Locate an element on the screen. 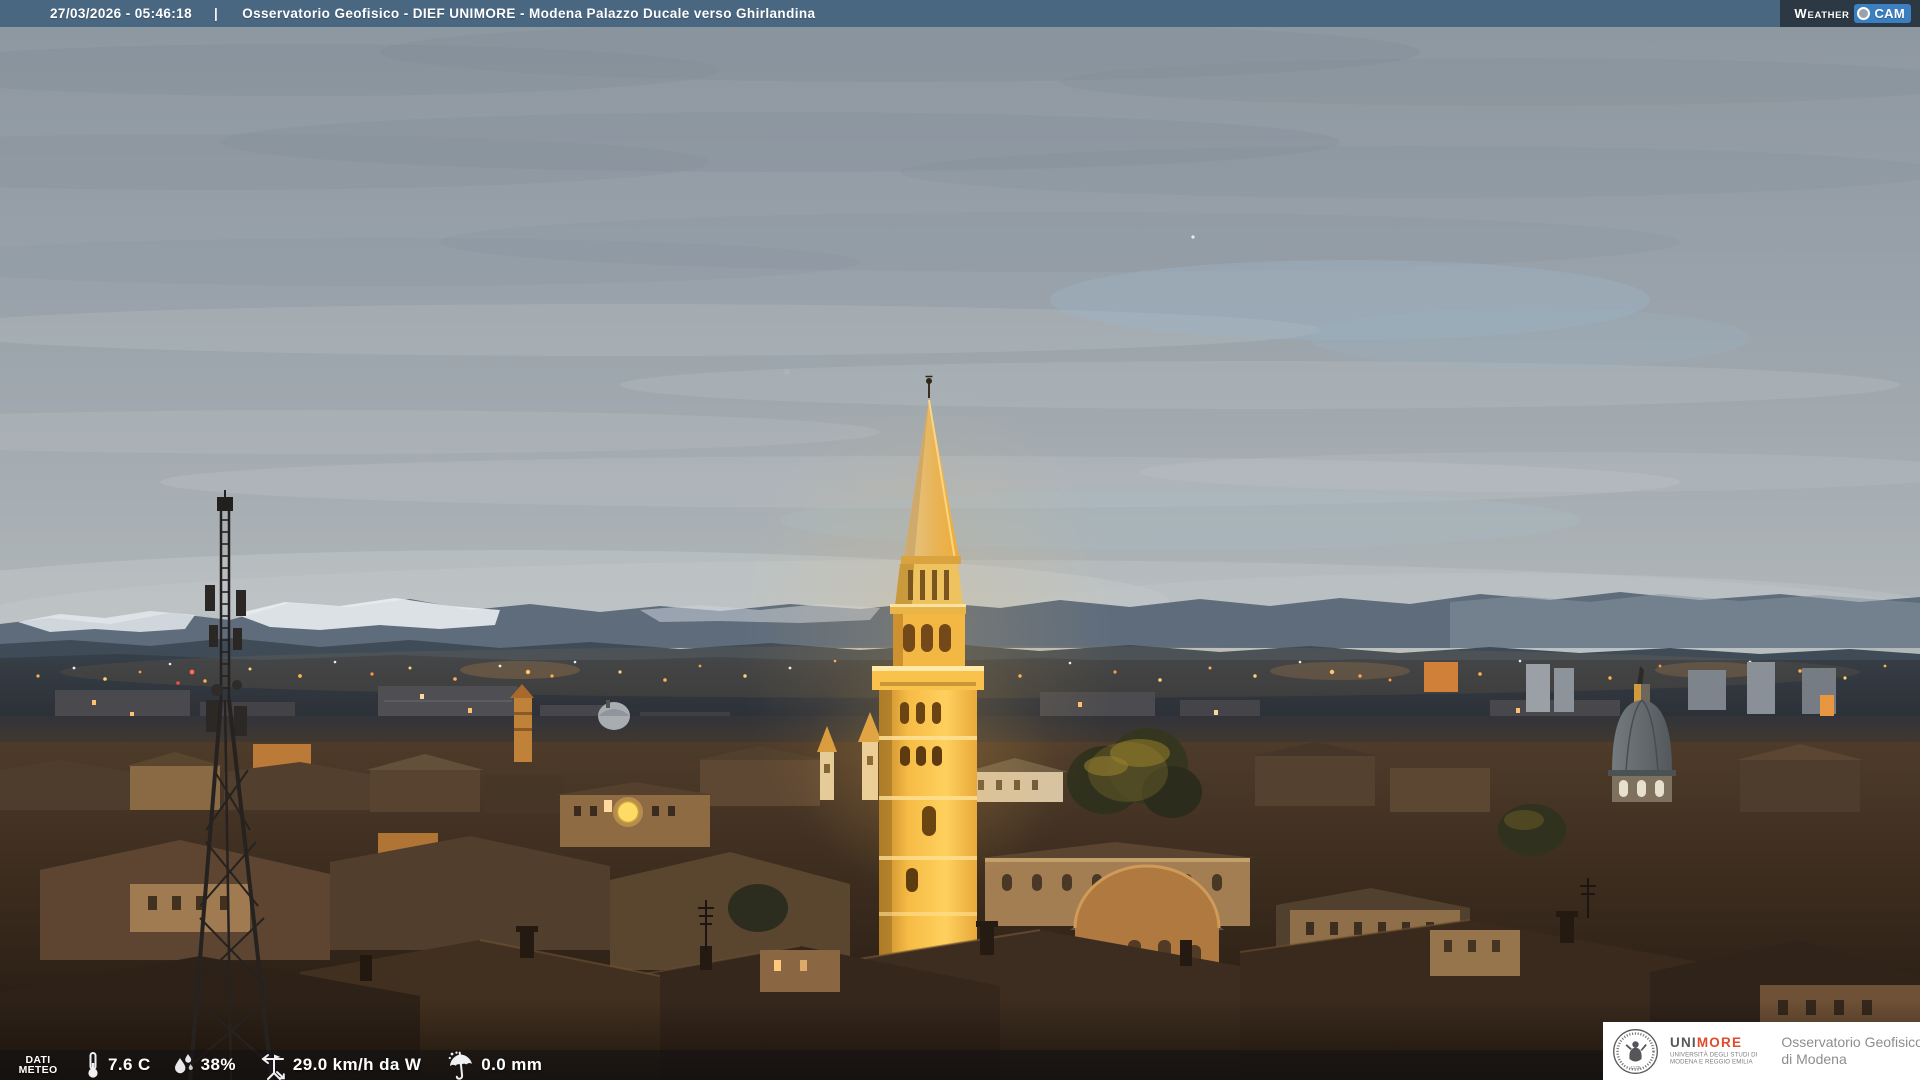 This screenshot has width=1920, height=1080. clock-building is located at coordinates (635, 814).